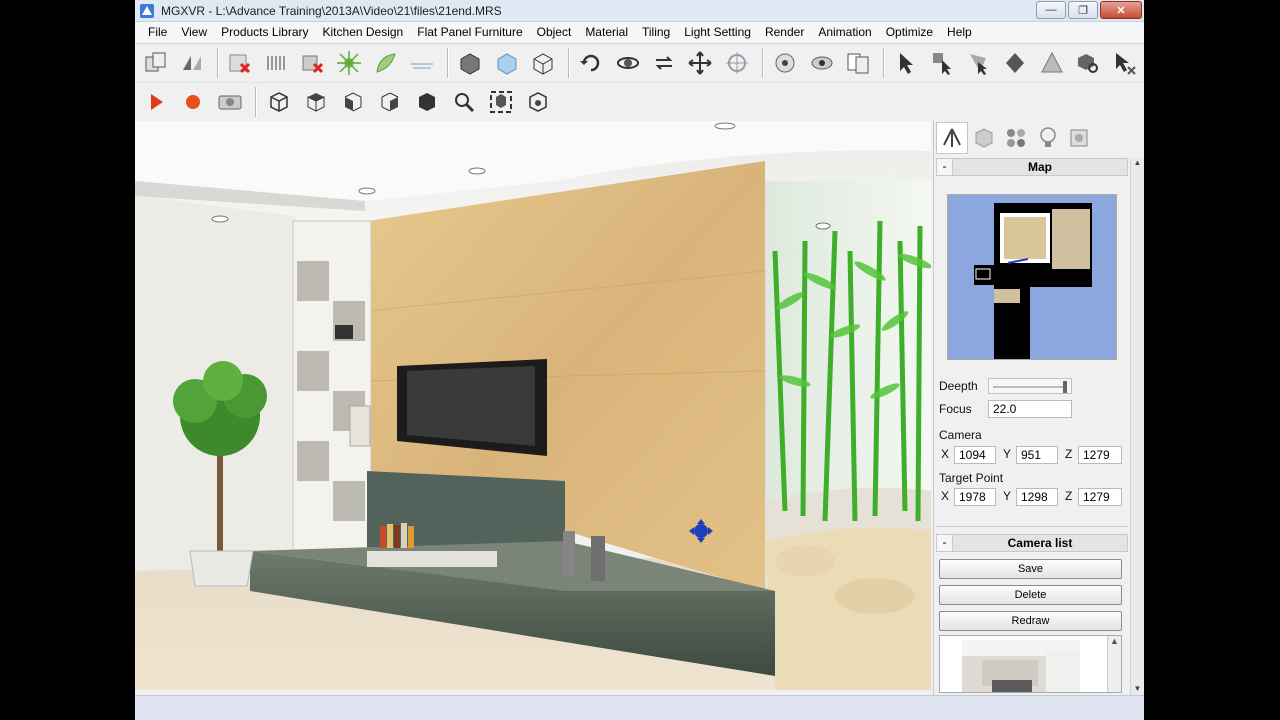 The image size is (1280, 720). I want to click on scroll-down-arrow: ▼, so click(1137, 688).